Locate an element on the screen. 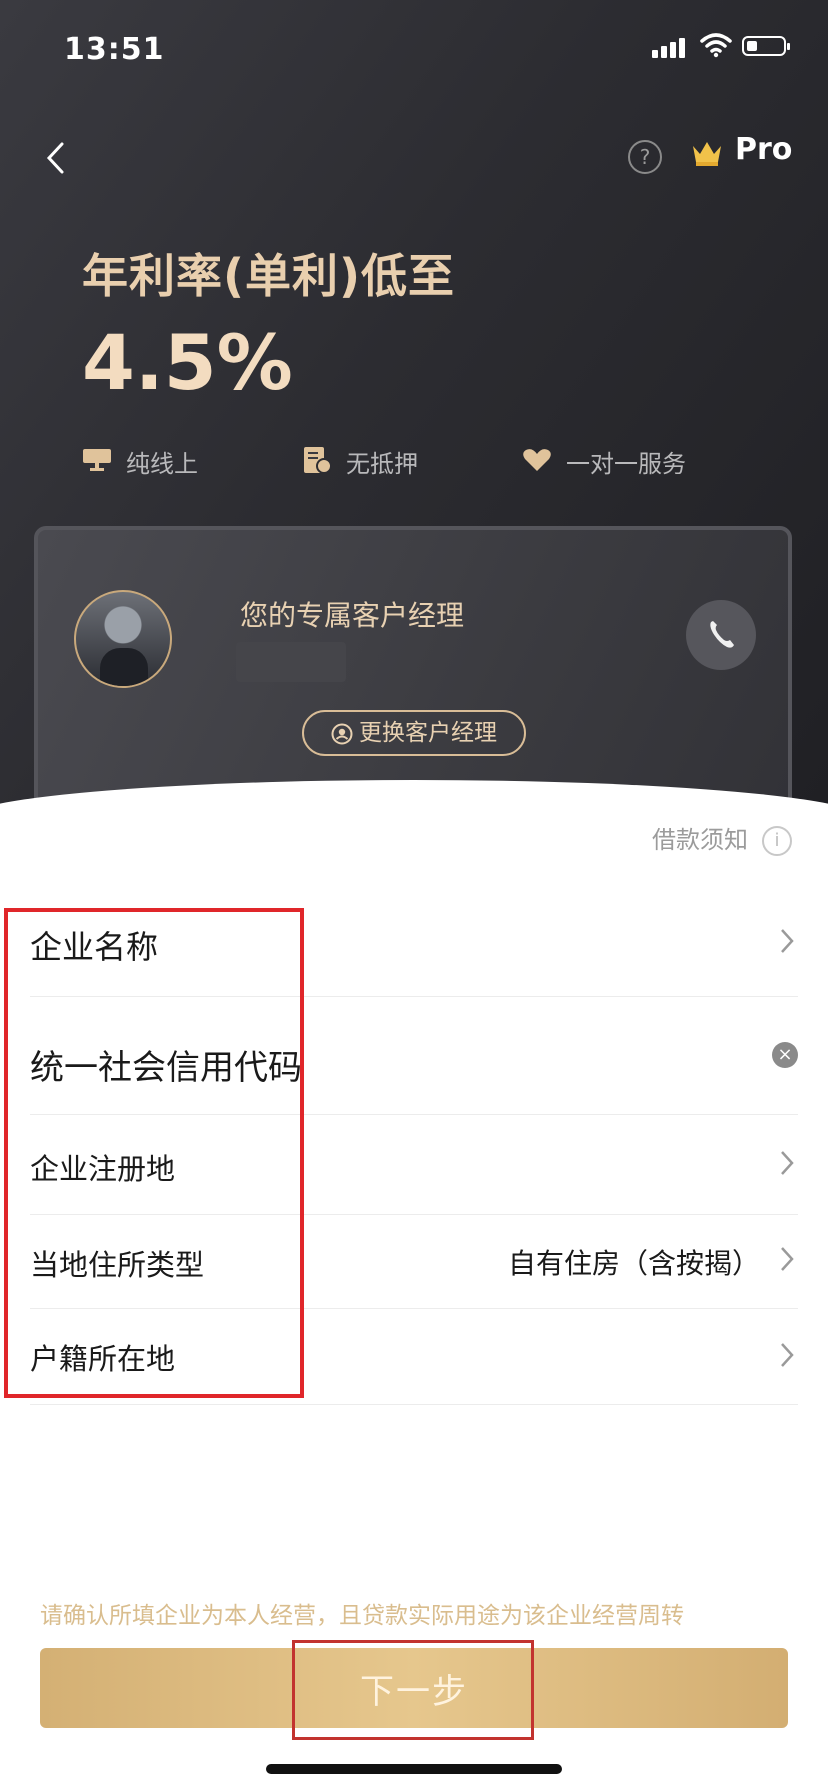 Image resolution: width=828 pixels, height=1792 pixels. phone-icon is located at coordinates (722, 634).